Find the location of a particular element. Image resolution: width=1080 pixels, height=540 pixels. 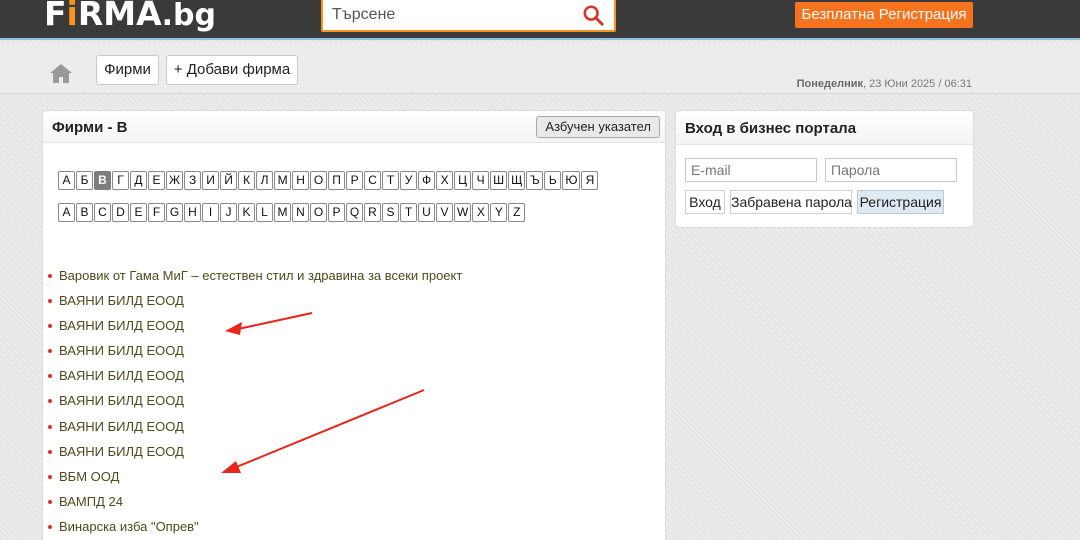

login-panel-header: Вход в бизнес портала is located at coordinates (824, 128).